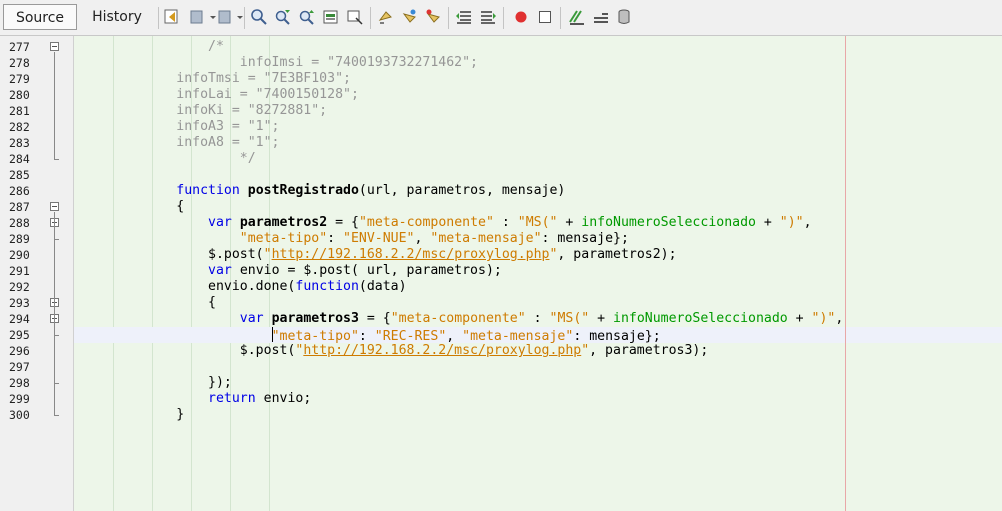 The image size is (1002, 511). Describe the element at coordinates (307, 17) in the screenshot. I see `find-next-icon` at that location.